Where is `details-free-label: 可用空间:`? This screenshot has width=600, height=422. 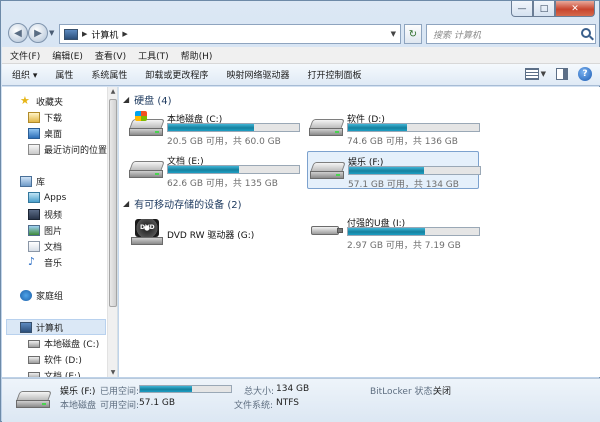
details-free-label: 可用空间: is located at coordinates (120, 406).